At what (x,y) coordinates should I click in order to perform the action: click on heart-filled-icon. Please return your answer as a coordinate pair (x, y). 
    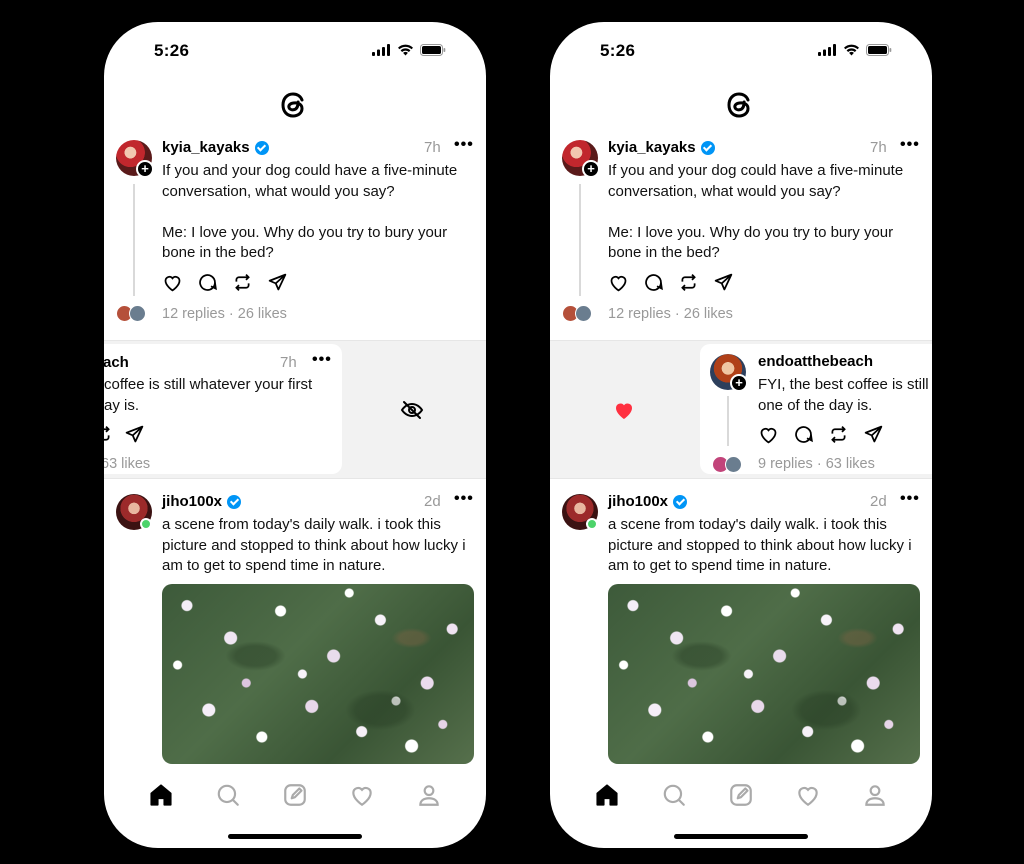
    Looking at the image, I should click on (624, 410).